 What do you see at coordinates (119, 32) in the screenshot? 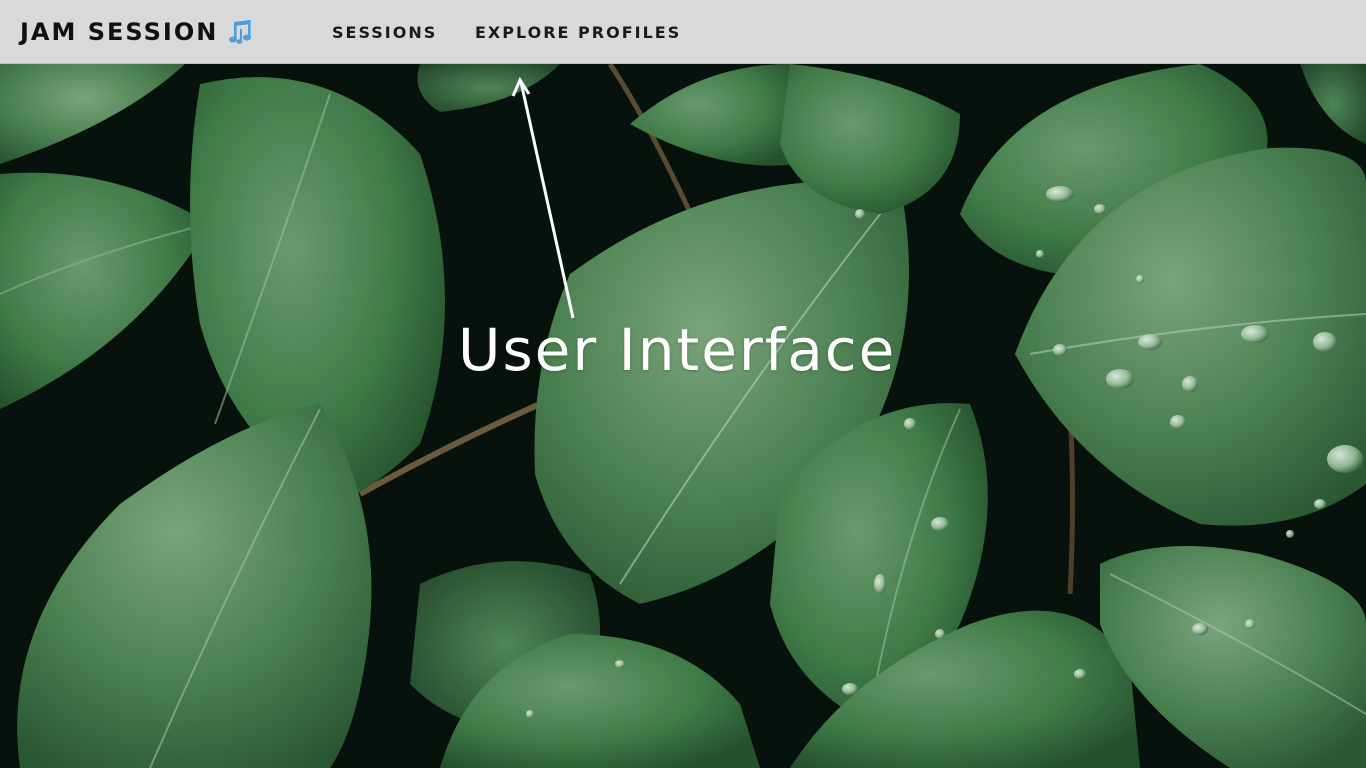
I see `brand-title: JAM SESSION` at bounding box center [119, 32].